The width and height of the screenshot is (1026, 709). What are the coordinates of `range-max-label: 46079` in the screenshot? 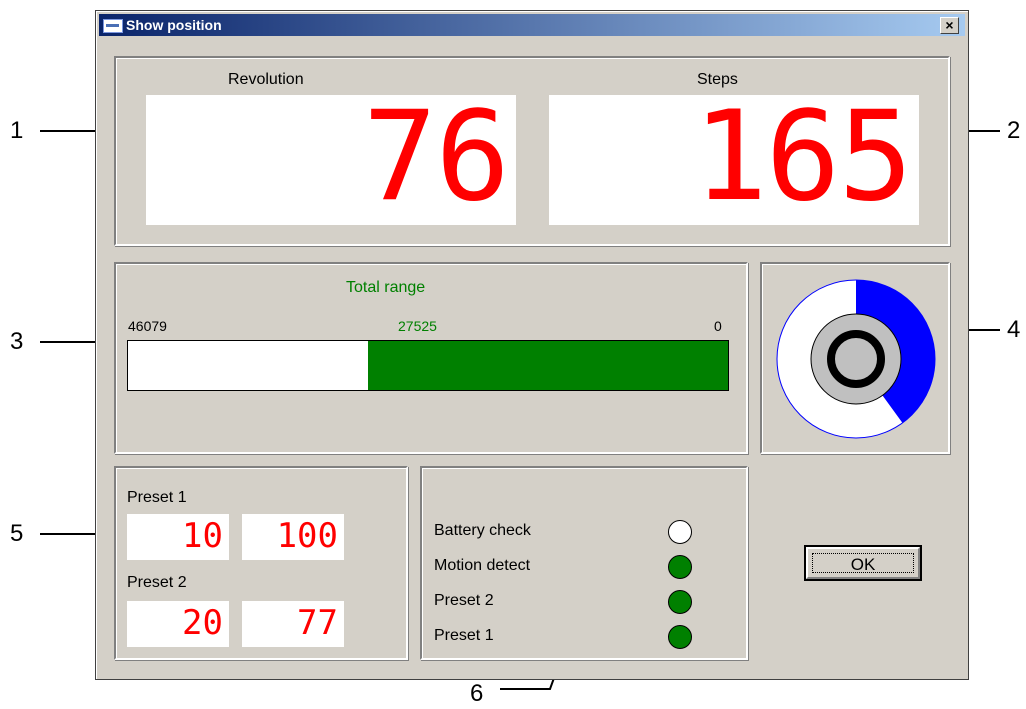 It's located at (147, 326).